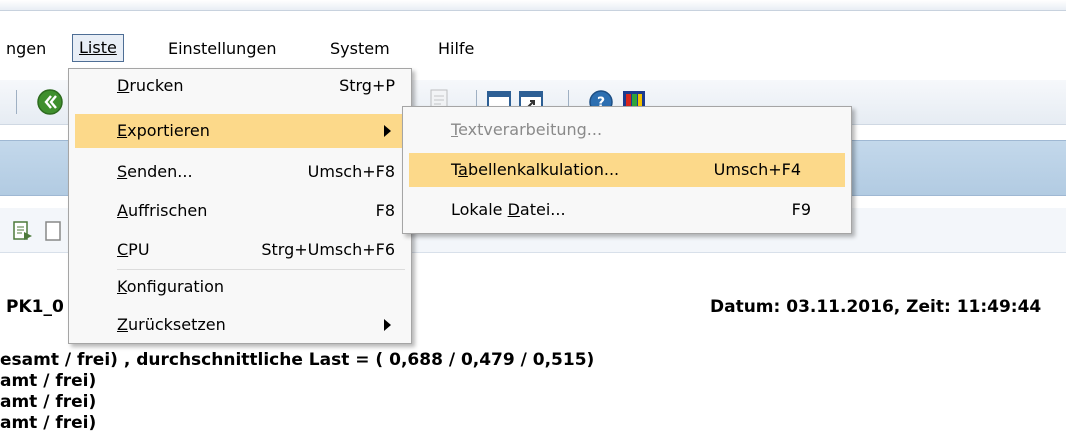 The height and width of the screenshot is (433, 1066). What do you see at coordinates (801, 209) in the screenshot?
I see `menu-lokale-datei-shortcut: F9` at bounding box center [801, 209].